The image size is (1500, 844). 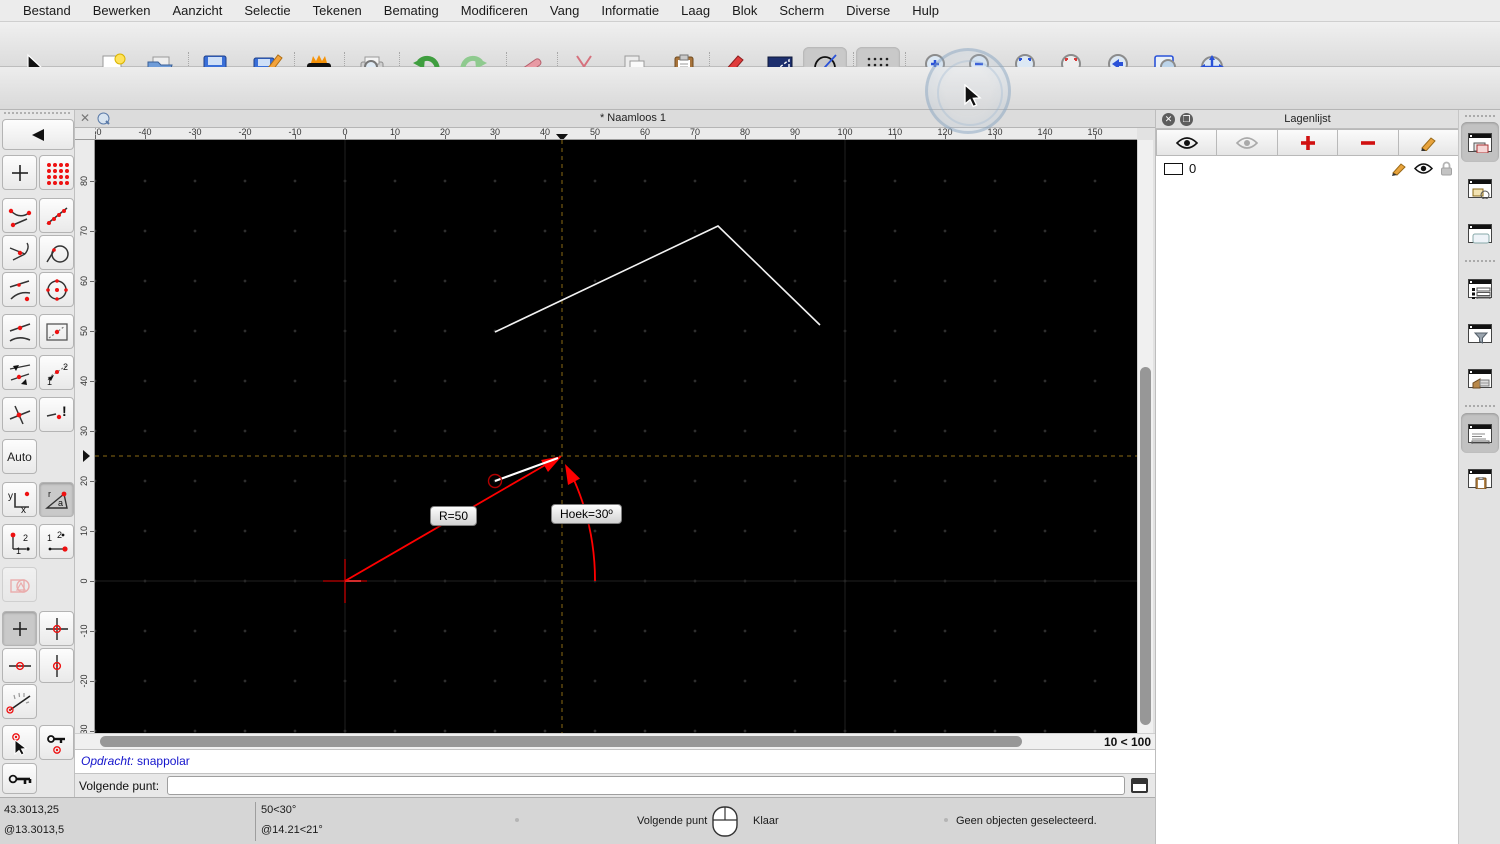 I want to click on lock-button, so click(x=19, y=778).